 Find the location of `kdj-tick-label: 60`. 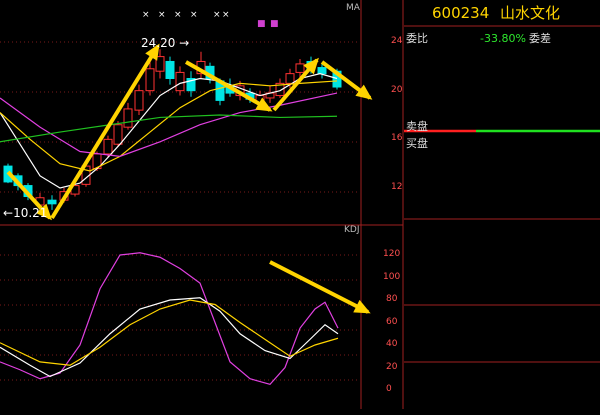

kdj-tick-label: 60 is located at coordinates (392, 321).